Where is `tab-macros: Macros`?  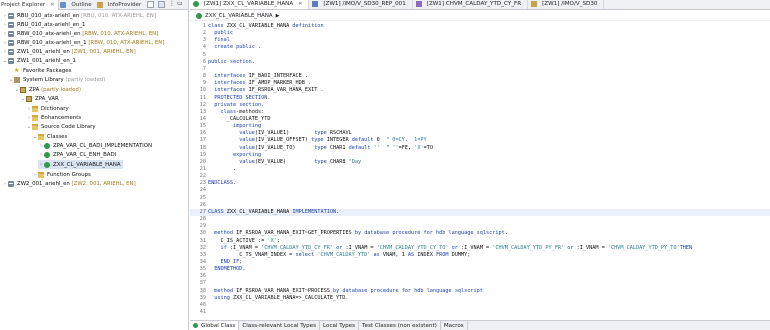
tab-macros: Macros is located at coordinates (454, 325).